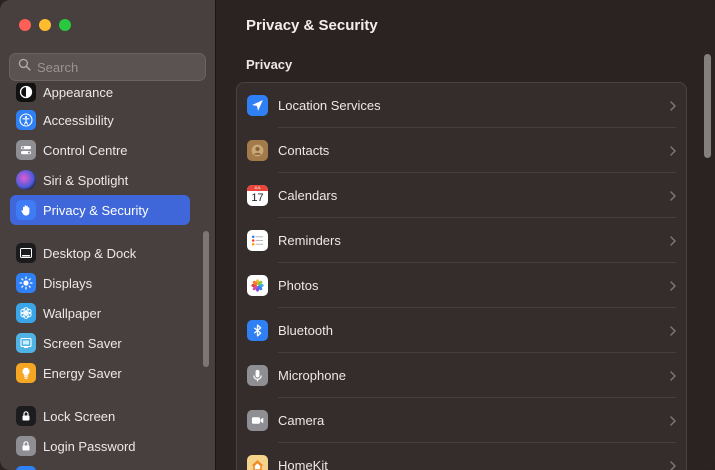 The image size is (715, 470). Describe the element at coordinates (304, 150) in the screenshot. I see `row-label: Contacts` at that location.